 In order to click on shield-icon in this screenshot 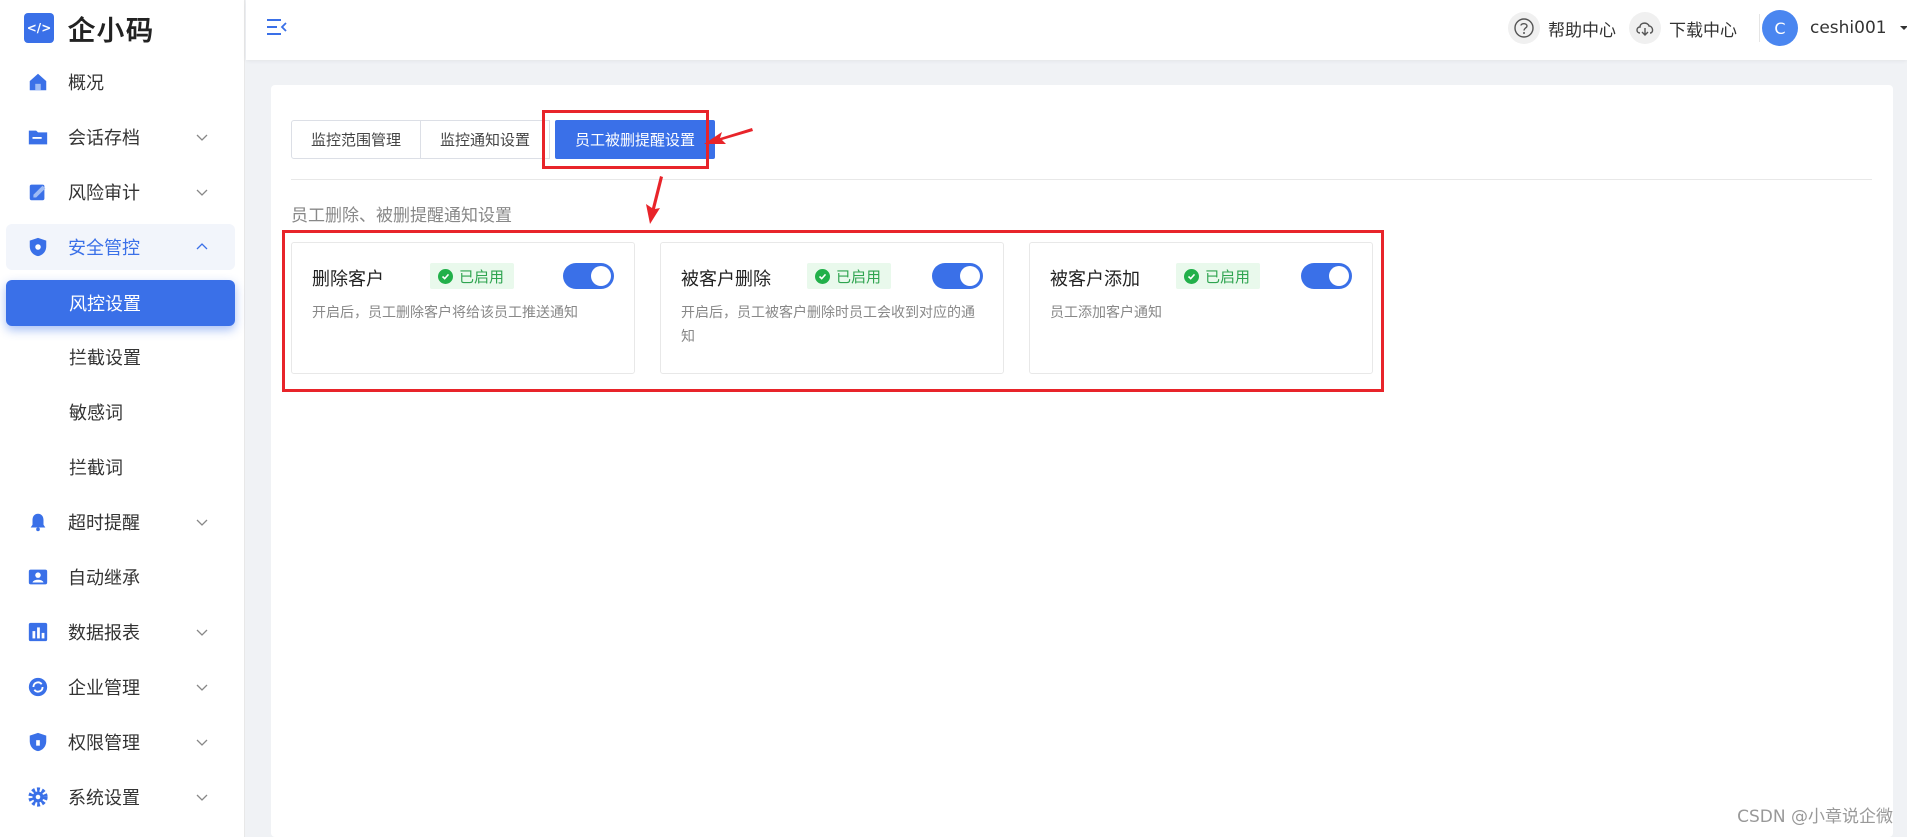, I will do `click(38, 247)`.